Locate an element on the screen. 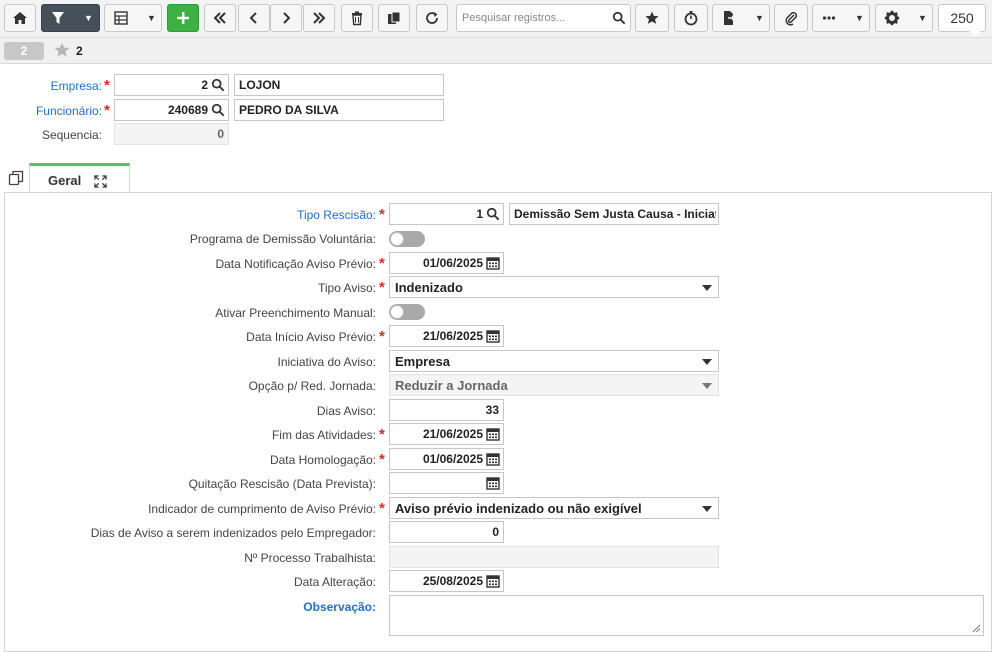 The width and height of the screenshot is (992, 652). grid-view-button: ▼ is located at coordinates (133, 18).